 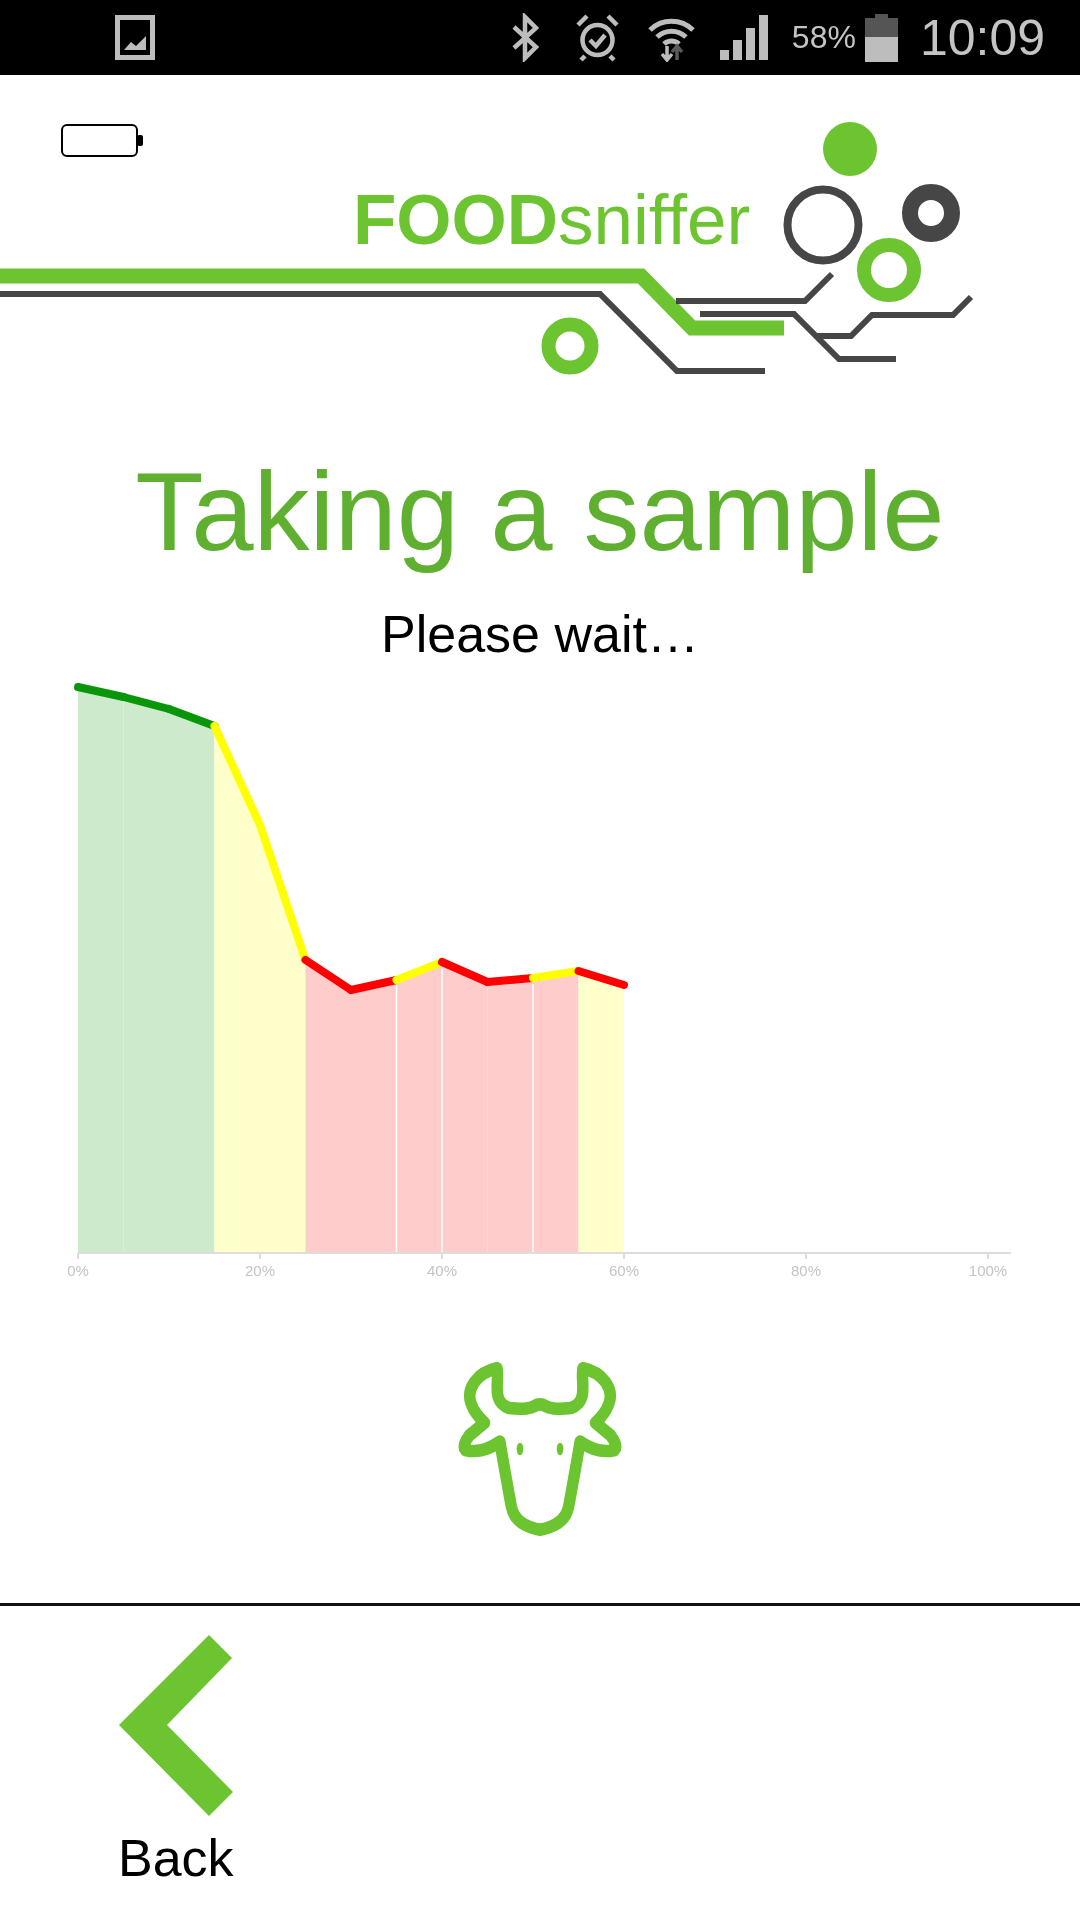 I want to click on back-button: Back, so click(x=176, y=1761).